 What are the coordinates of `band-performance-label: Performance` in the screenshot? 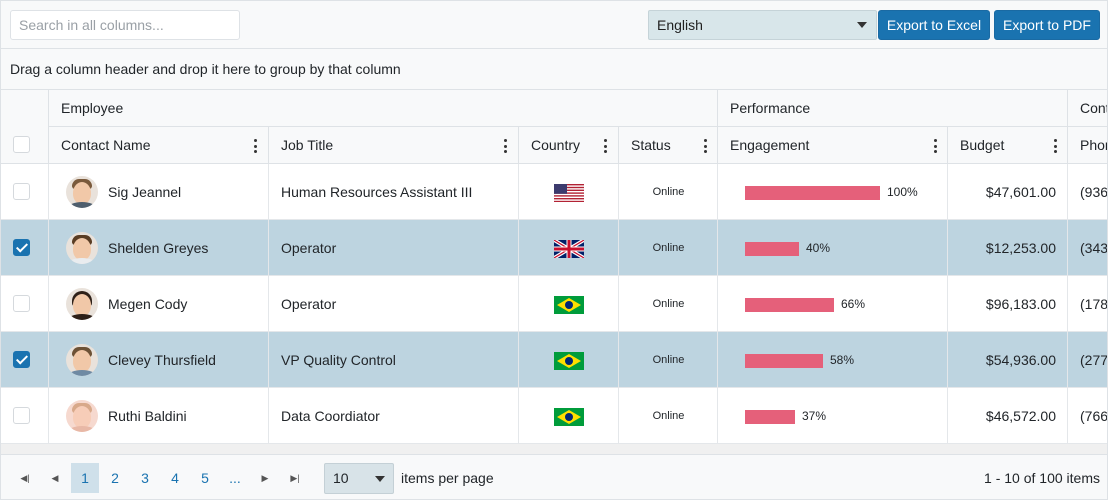 It's located at (770, 108).